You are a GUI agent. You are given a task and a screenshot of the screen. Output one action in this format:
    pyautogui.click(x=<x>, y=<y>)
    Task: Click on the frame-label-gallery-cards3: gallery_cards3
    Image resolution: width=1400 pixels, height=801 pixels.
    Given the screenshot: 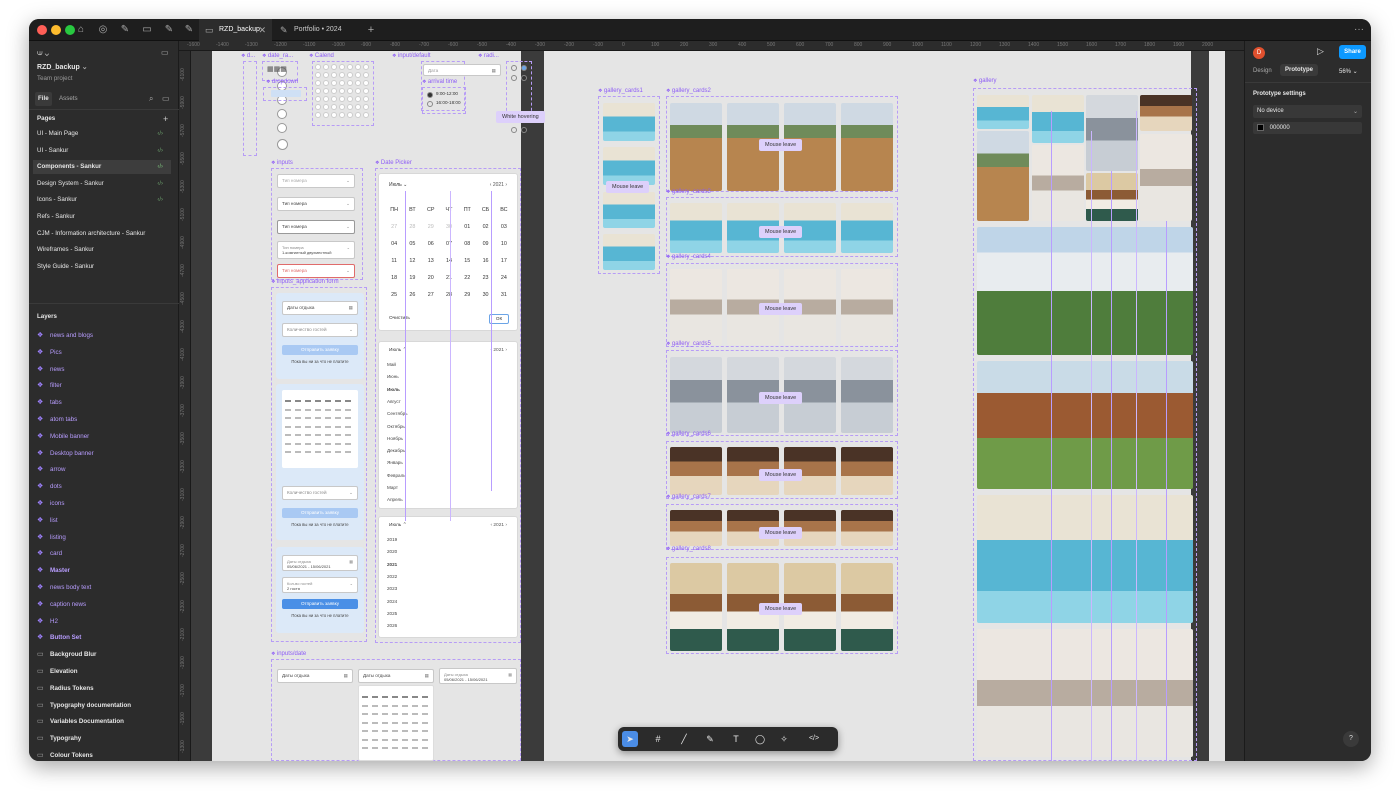 What is the action you would take?
    pyautogui.click(x=688, y=192)
    